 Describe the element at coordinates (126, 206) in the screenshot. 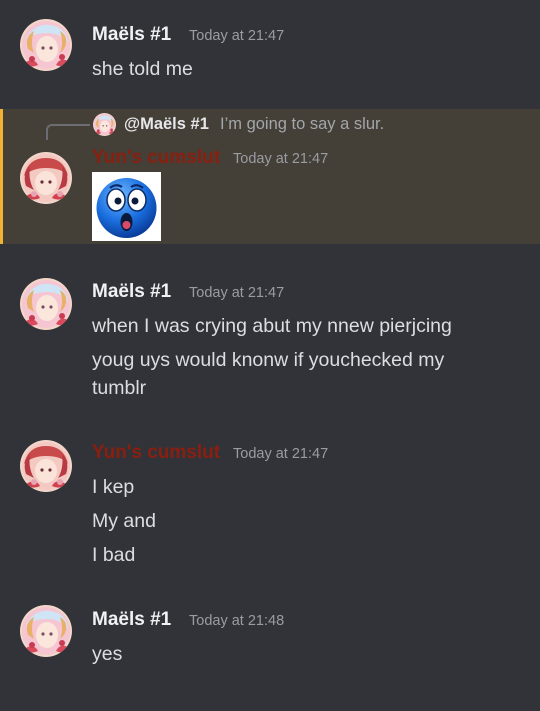

I see `shocked-face-emoji-icon` at that location.